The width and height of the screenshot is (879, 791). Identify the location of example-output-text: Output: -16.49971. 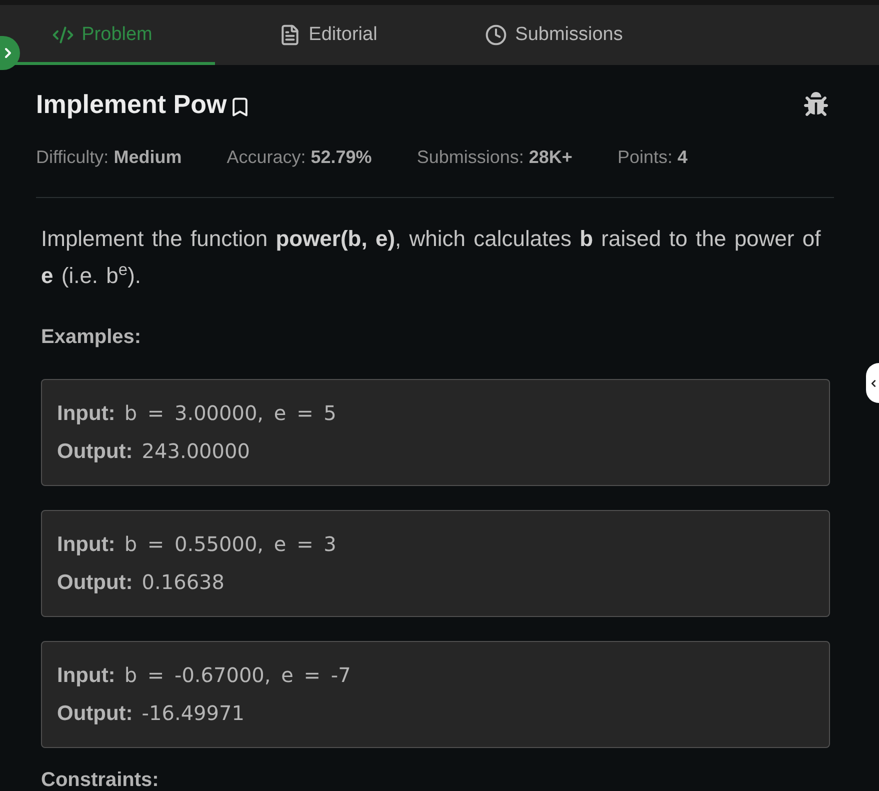
(150, 714).